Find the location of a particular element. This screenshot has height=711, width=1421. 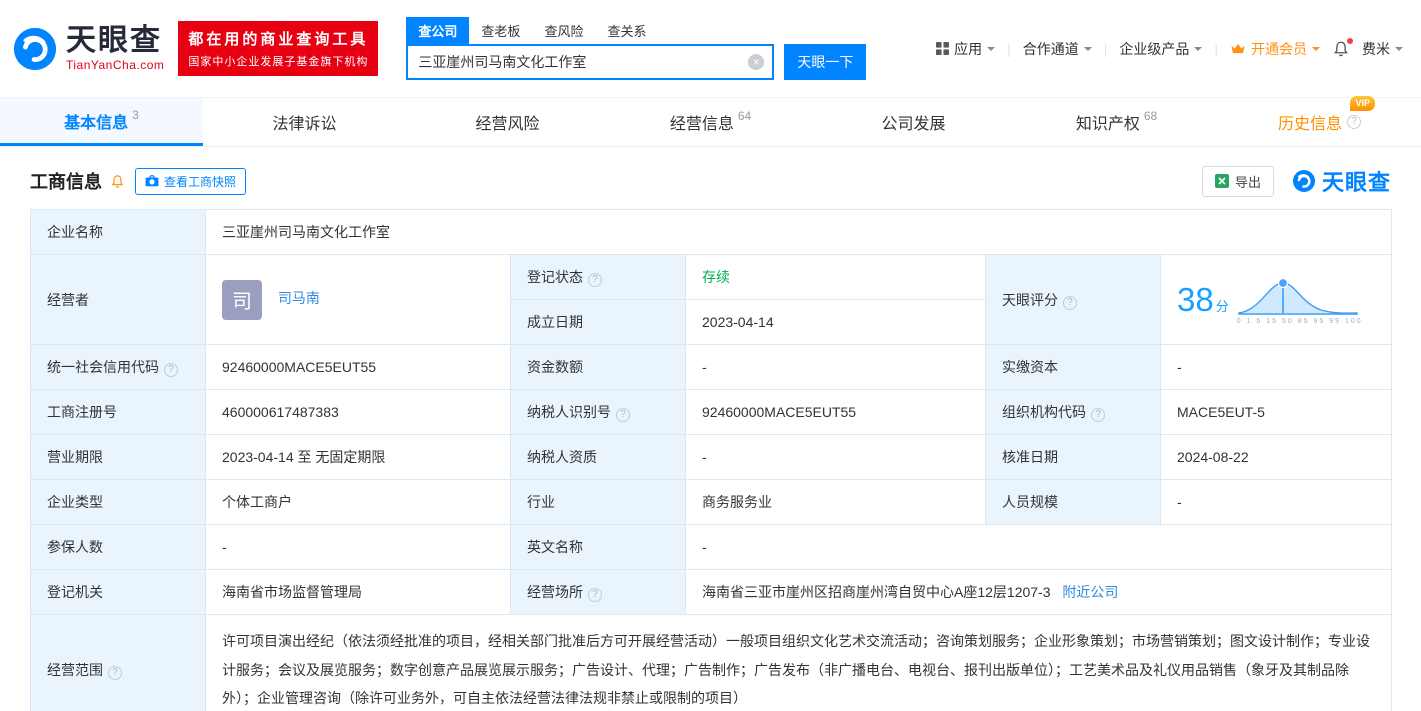

nav-enterprise-products: 企业级产品 is located at coordinates (1161, 49).